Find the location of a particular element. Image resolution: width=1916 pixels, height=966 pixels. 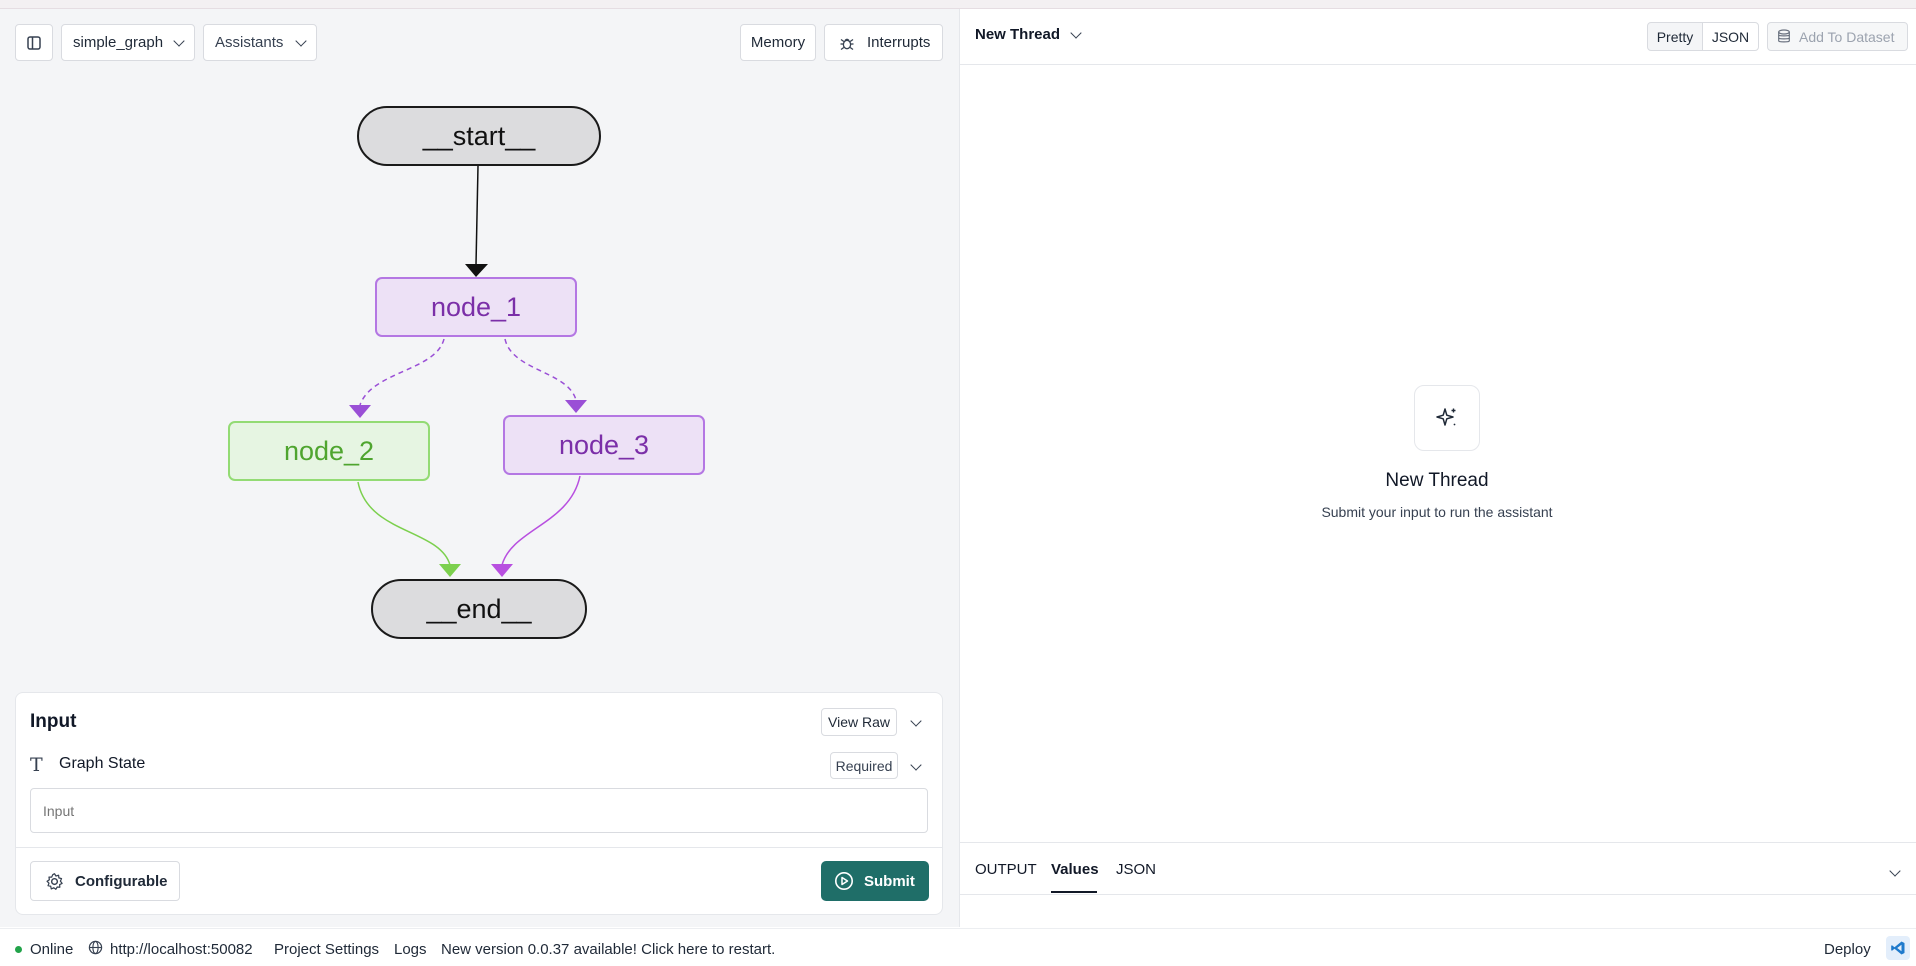

graph-node-end: __end__ is located at coordinates (479, 609).